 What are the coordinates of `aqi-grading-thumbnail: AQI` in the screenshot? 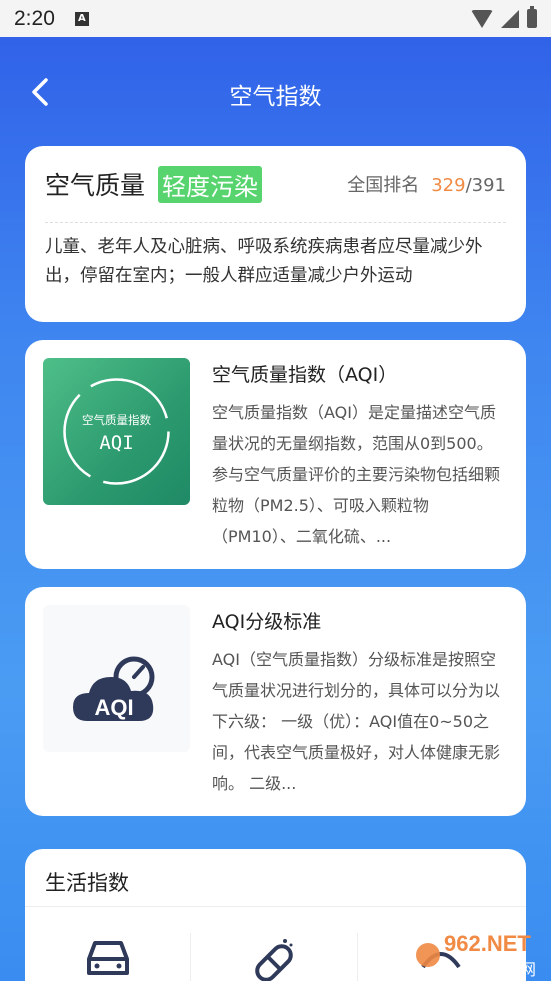 It's located at (116, 678).